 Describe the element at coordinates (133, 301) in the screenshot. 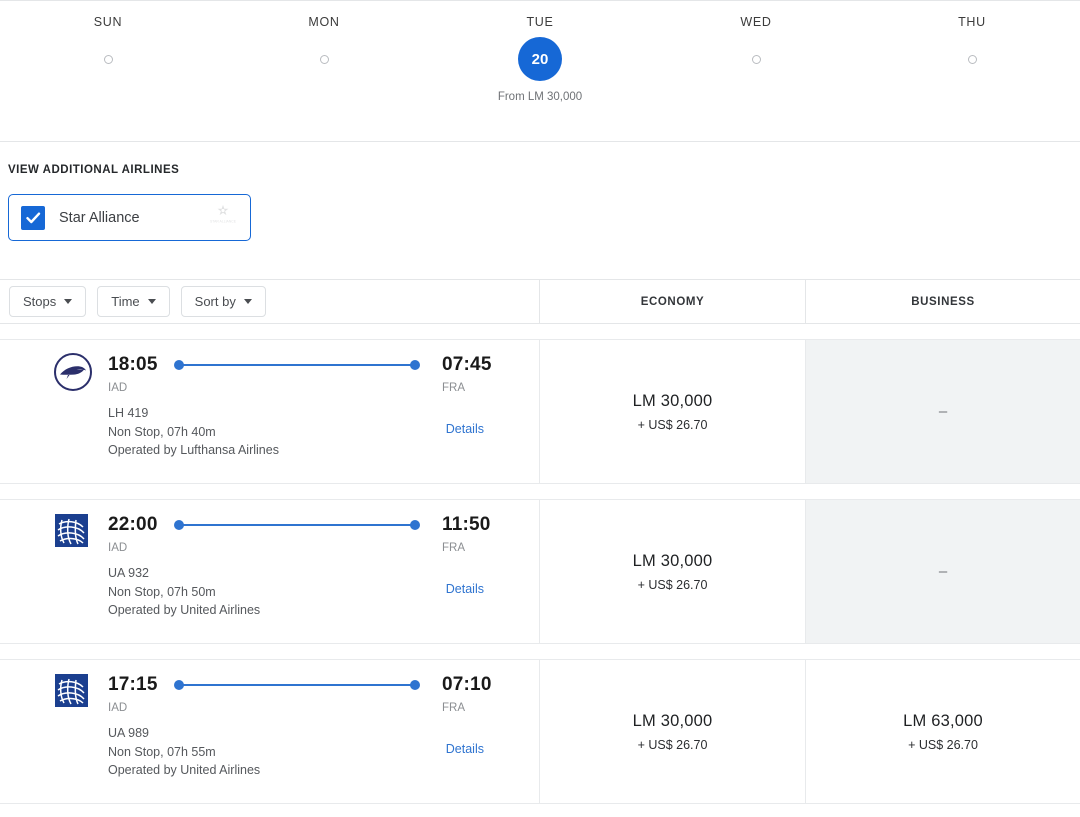

I see `time-filter-button: Time` at that location.